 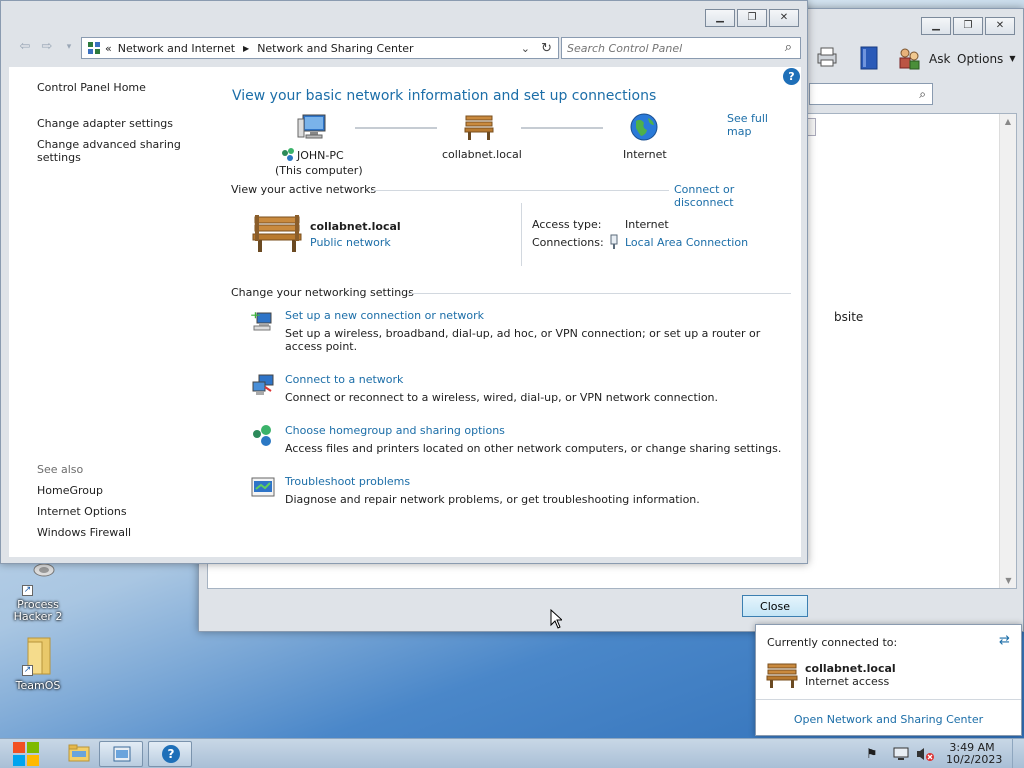 What do you see at coordinates (384, 315) in the screenshot?
I see `task-title-link: Set up a new connection or network` at bounding box center [384, 315].